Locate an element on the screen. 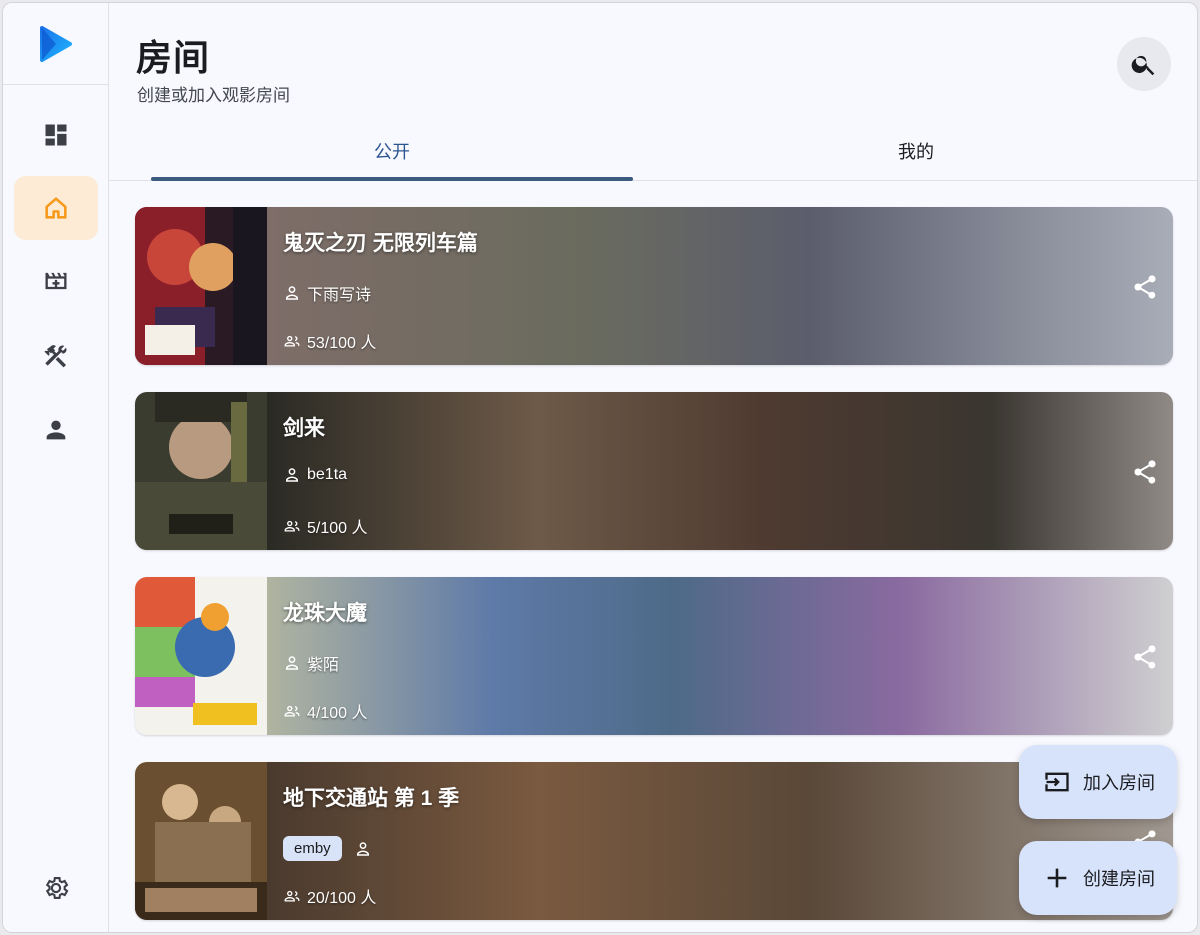 This screenshot has width=1200, height=935. tools-icon is located at coordinates (55, 356).